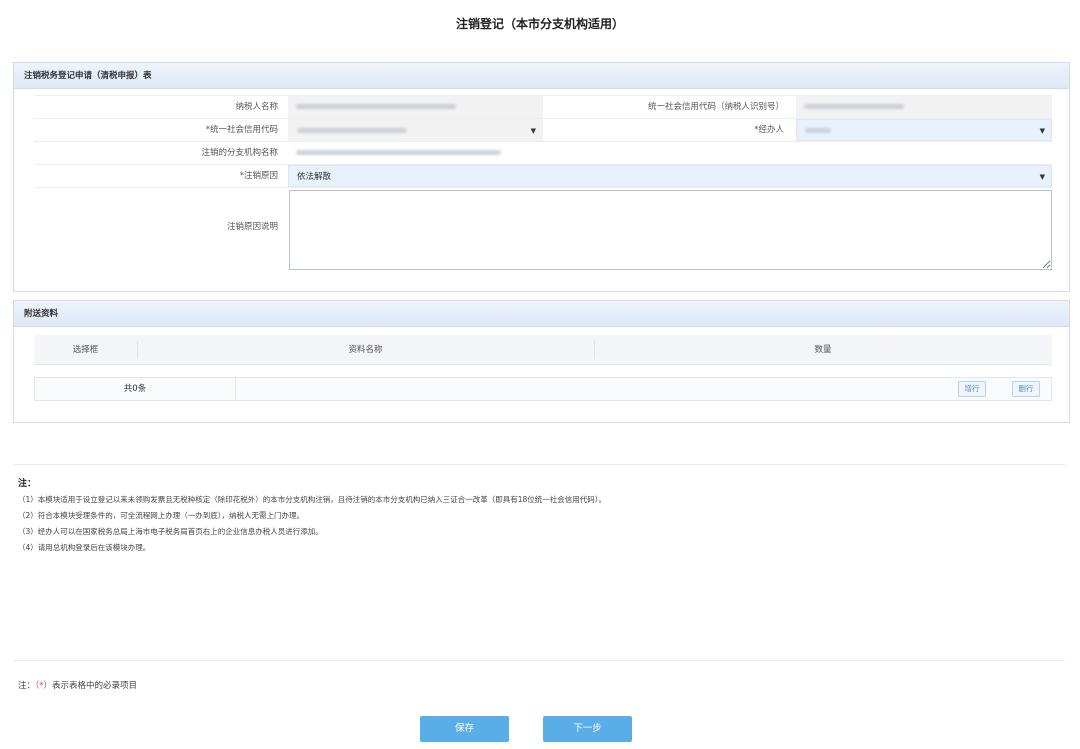 Image resolution: width=1080 pixels, height=749 pixels. Describe the element at coordinates (464, 729) in the screenshot. I see `save-button: 保存` at that location.